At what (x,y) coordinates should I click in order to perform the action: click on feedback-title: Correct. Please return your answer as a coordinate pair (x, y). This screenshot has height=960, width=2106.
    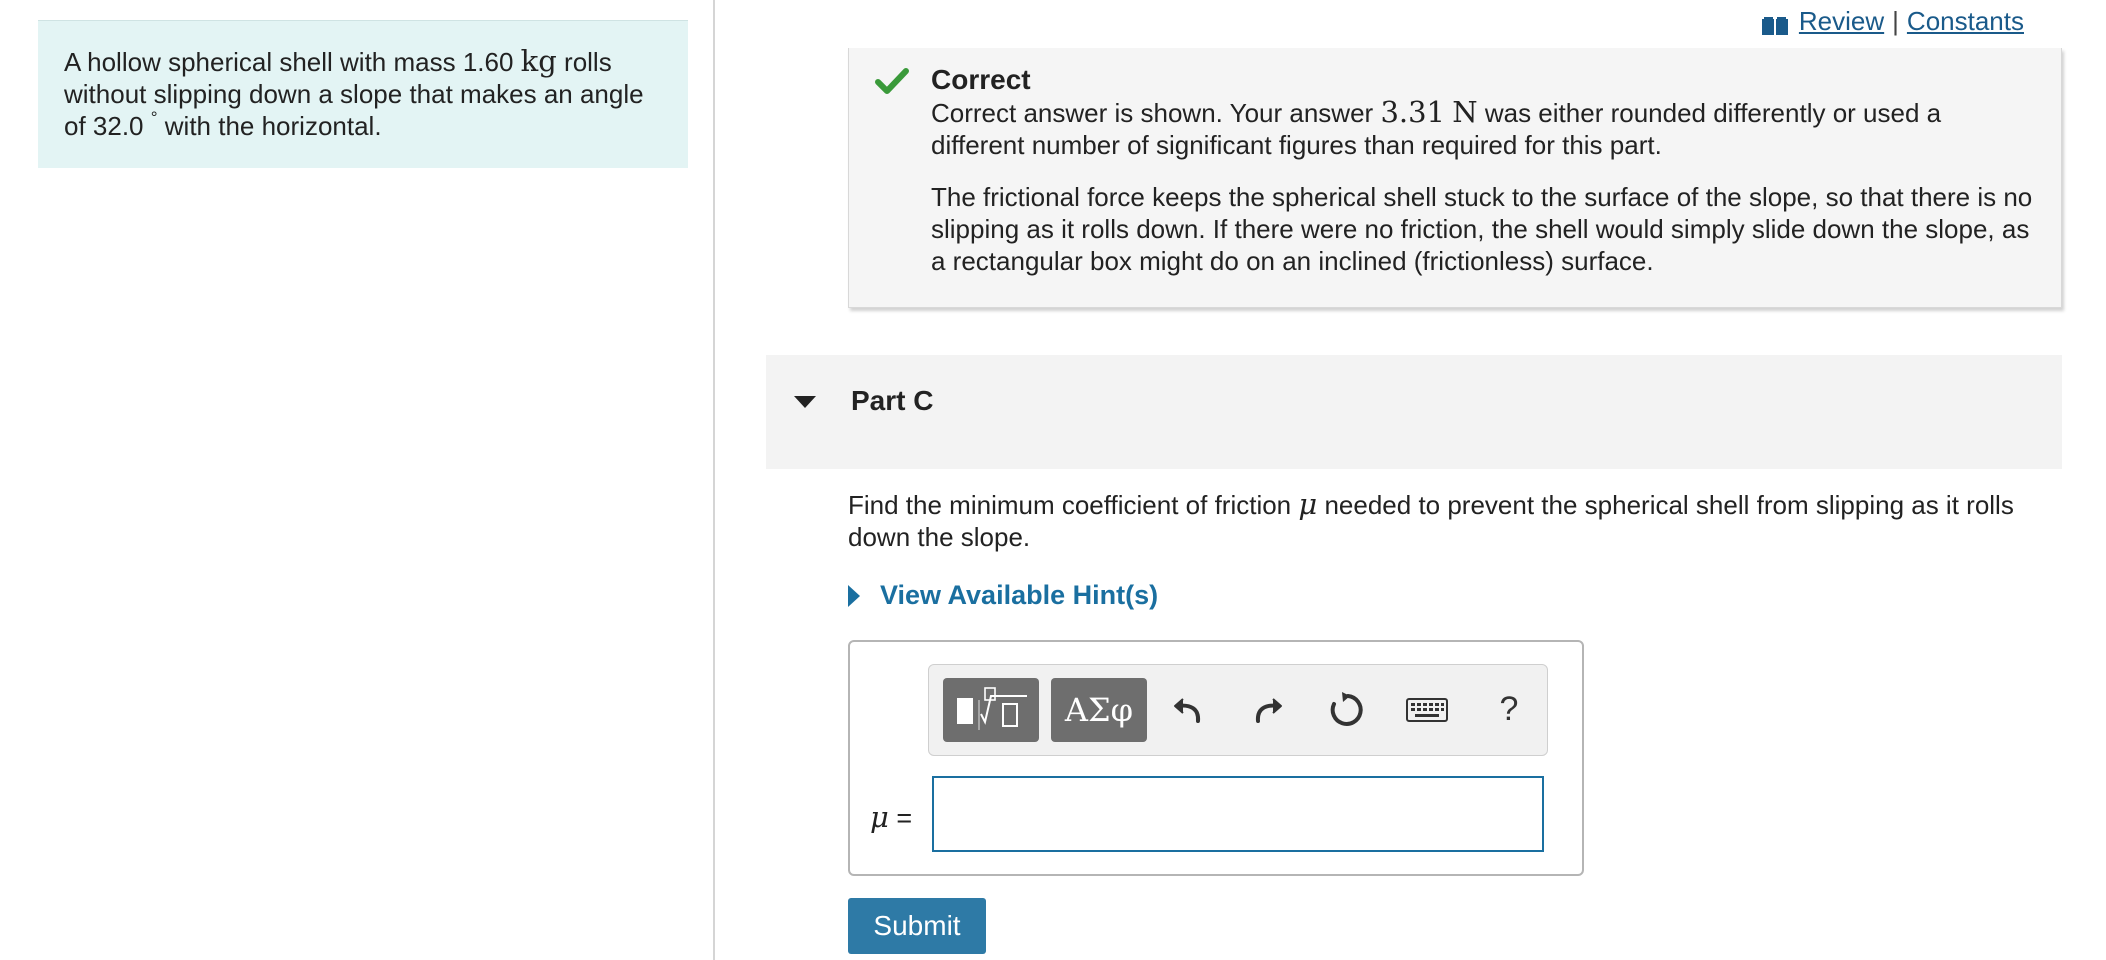
    Looking at the image, I should click on (981, 79).